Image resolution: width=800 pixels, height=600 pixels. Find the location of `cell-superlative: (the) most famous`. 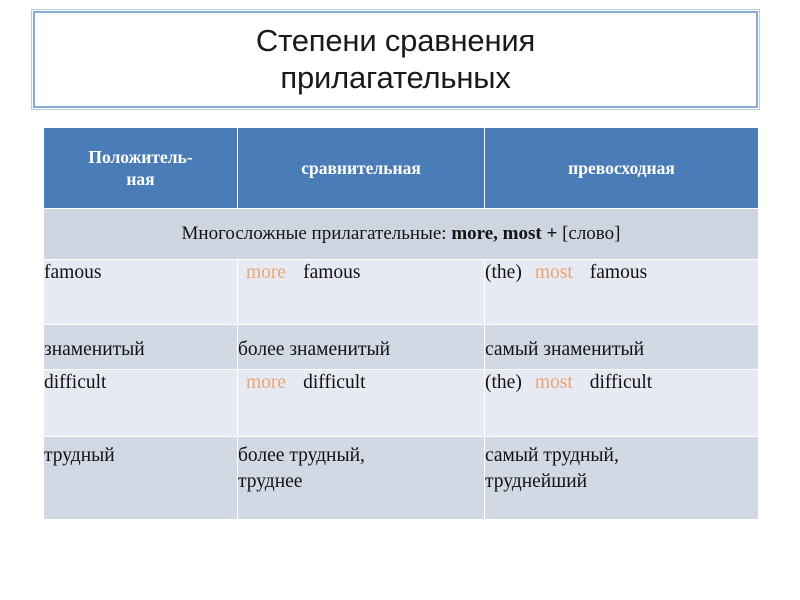

cell-superlative: (the) most famous is located at coordinates (621, 292).